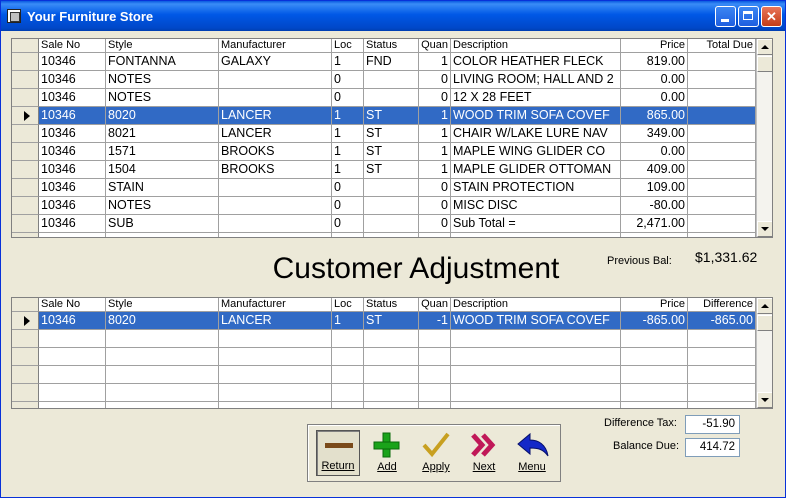  What do you see at coordinates (722, 357) in the screenshot?
I see `cell-difference` at bounding box center [722, 357].